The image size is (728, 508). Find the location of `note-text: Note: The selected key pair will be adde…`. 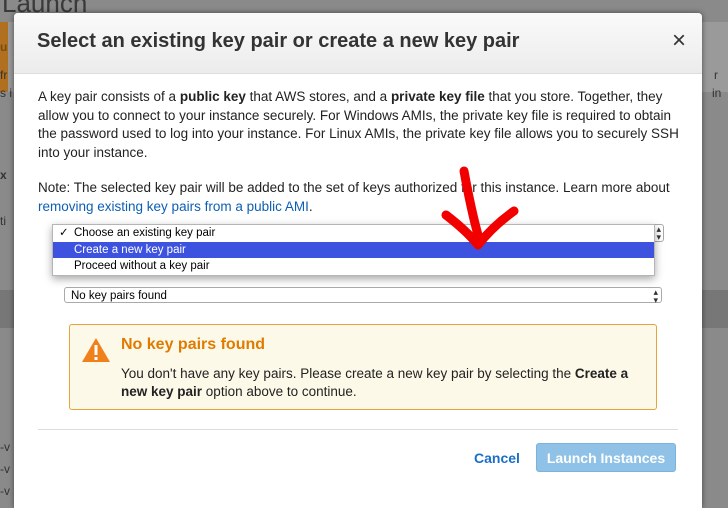

note-text: Note: The selected key pair will be adde… is located at coordinates (363, 197).